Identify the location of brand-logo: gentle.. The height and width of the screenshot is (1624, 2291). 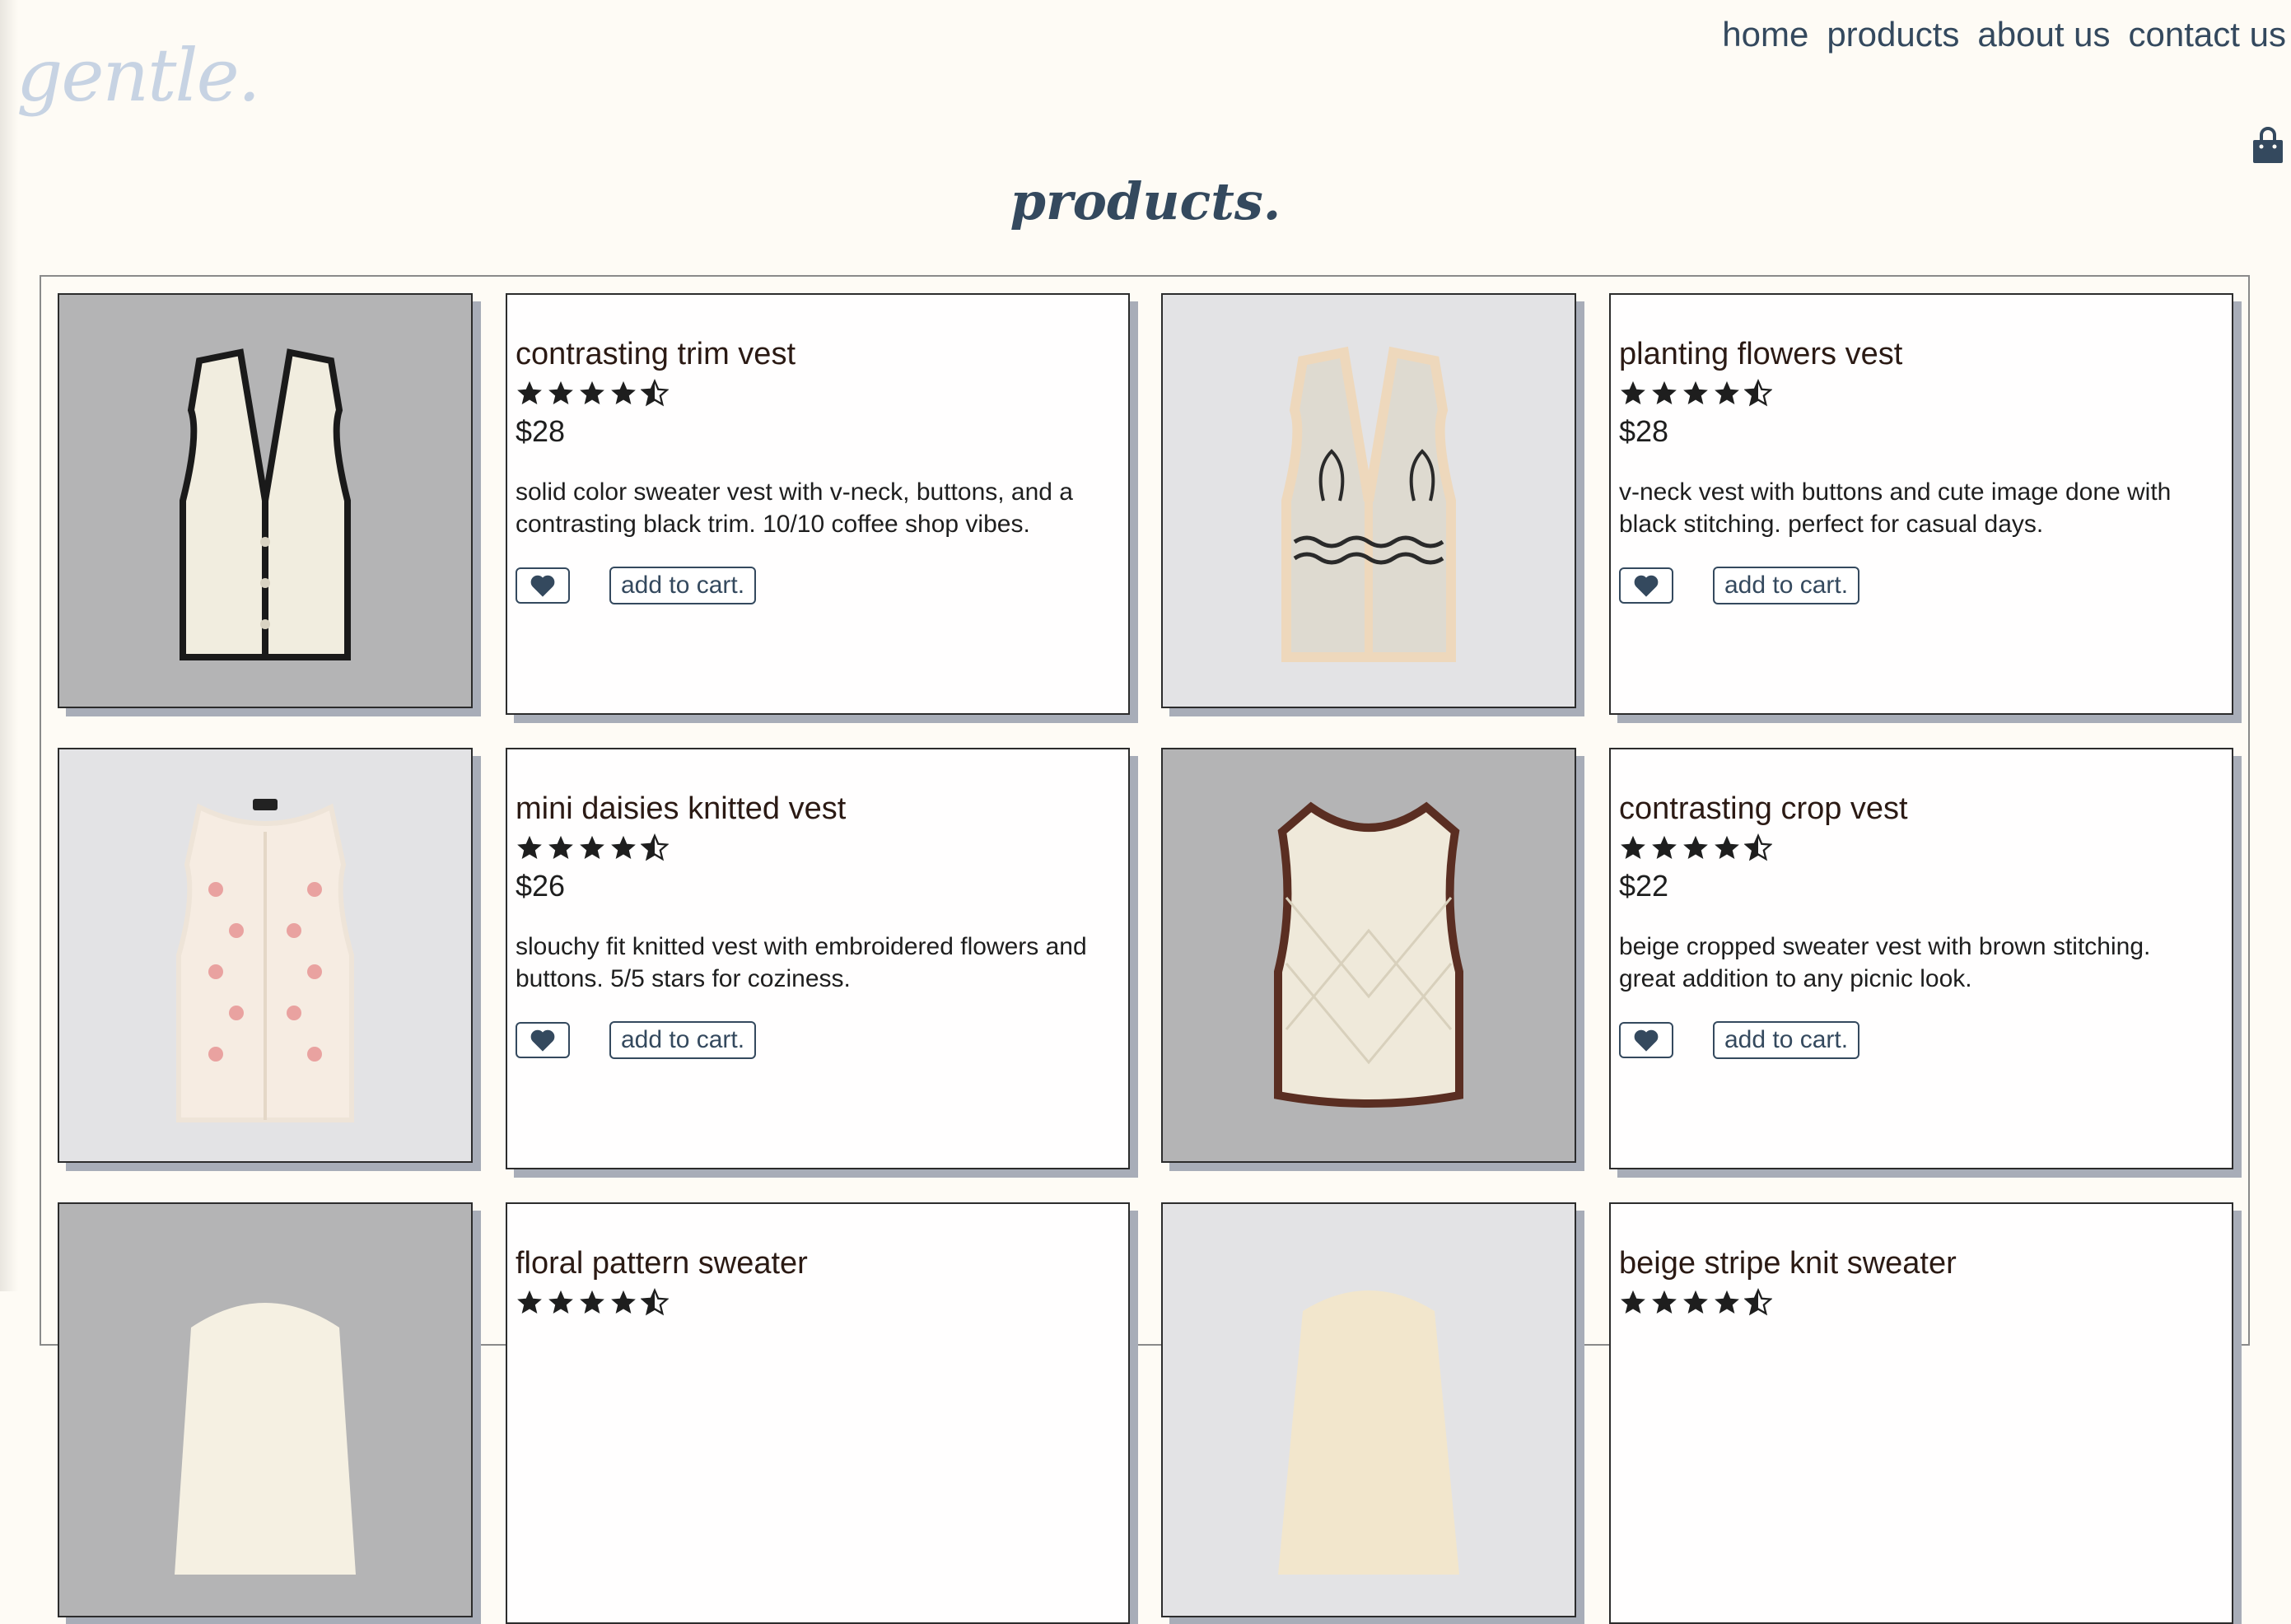
(138, 75).